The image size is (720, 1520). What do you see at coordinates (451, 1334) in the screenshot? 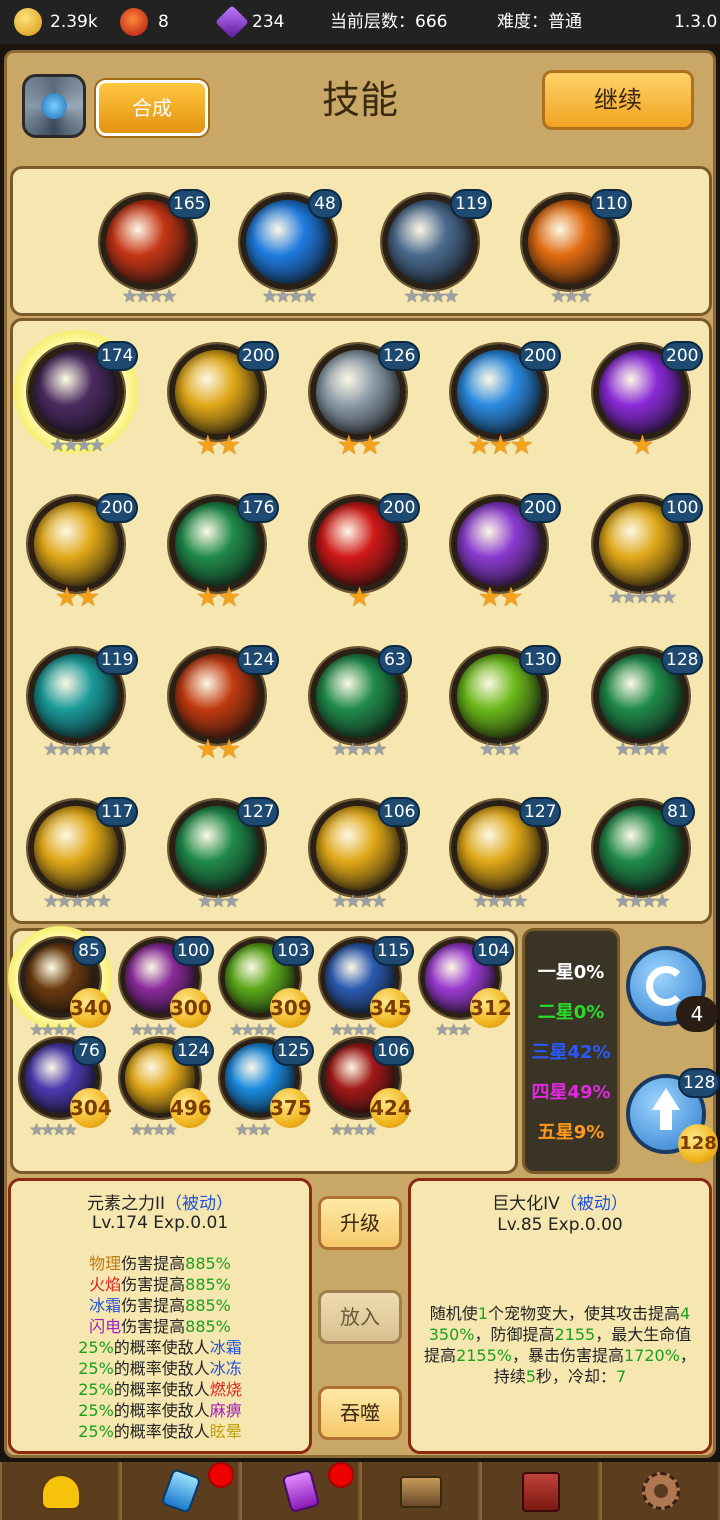
I see `text-segment: 350%` at bounding box center [451, 1334].